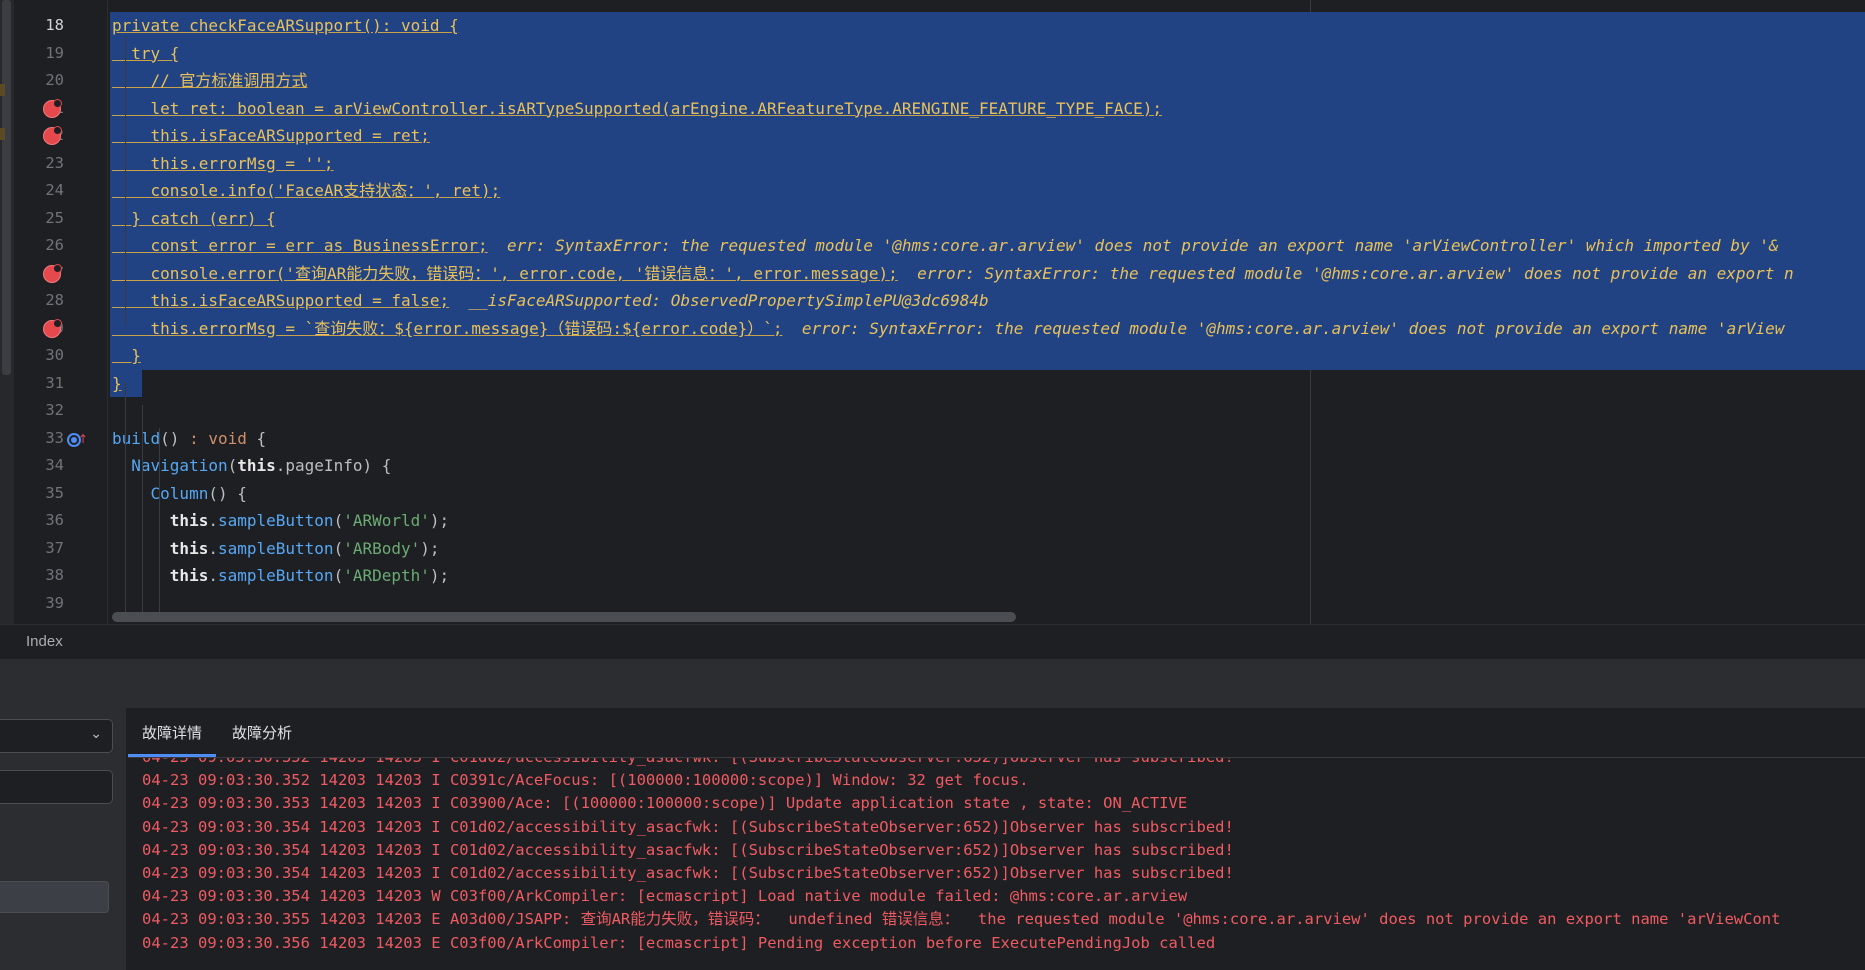 This screenshot has height=970, width=1865. I want to click on code-text: build() : void {, so click(189, 439).